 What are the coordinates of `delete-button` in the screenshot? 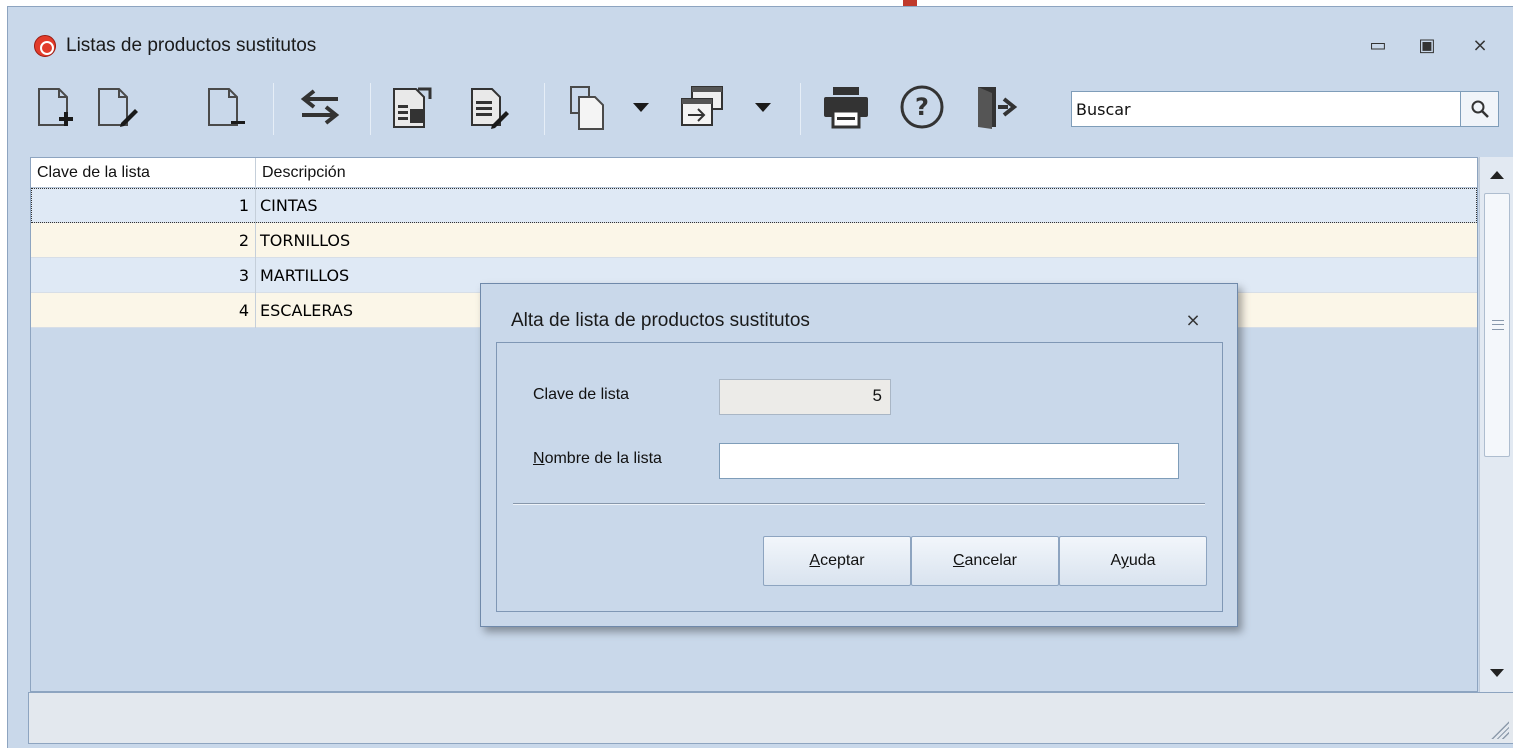 It's located at (227, 107).